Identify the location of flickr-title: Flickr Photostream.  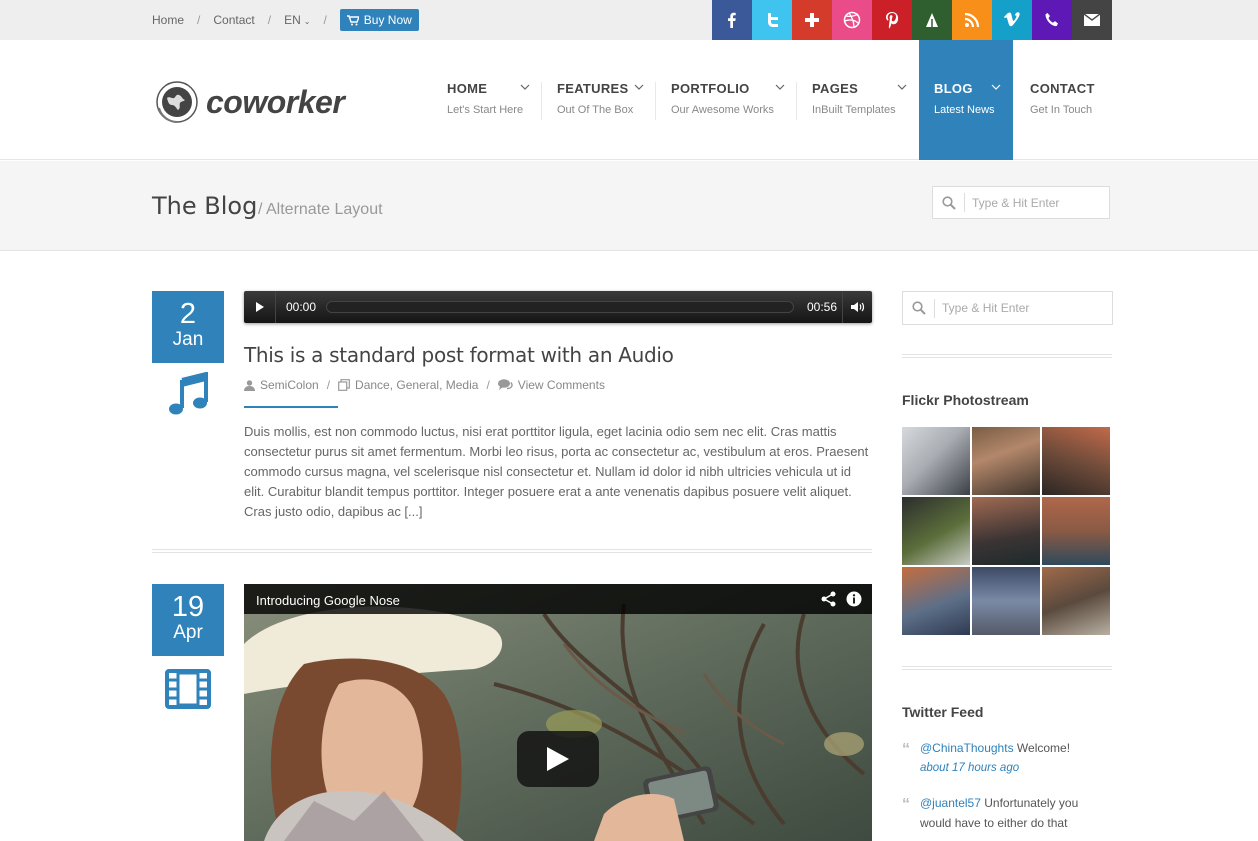
(965, 400).